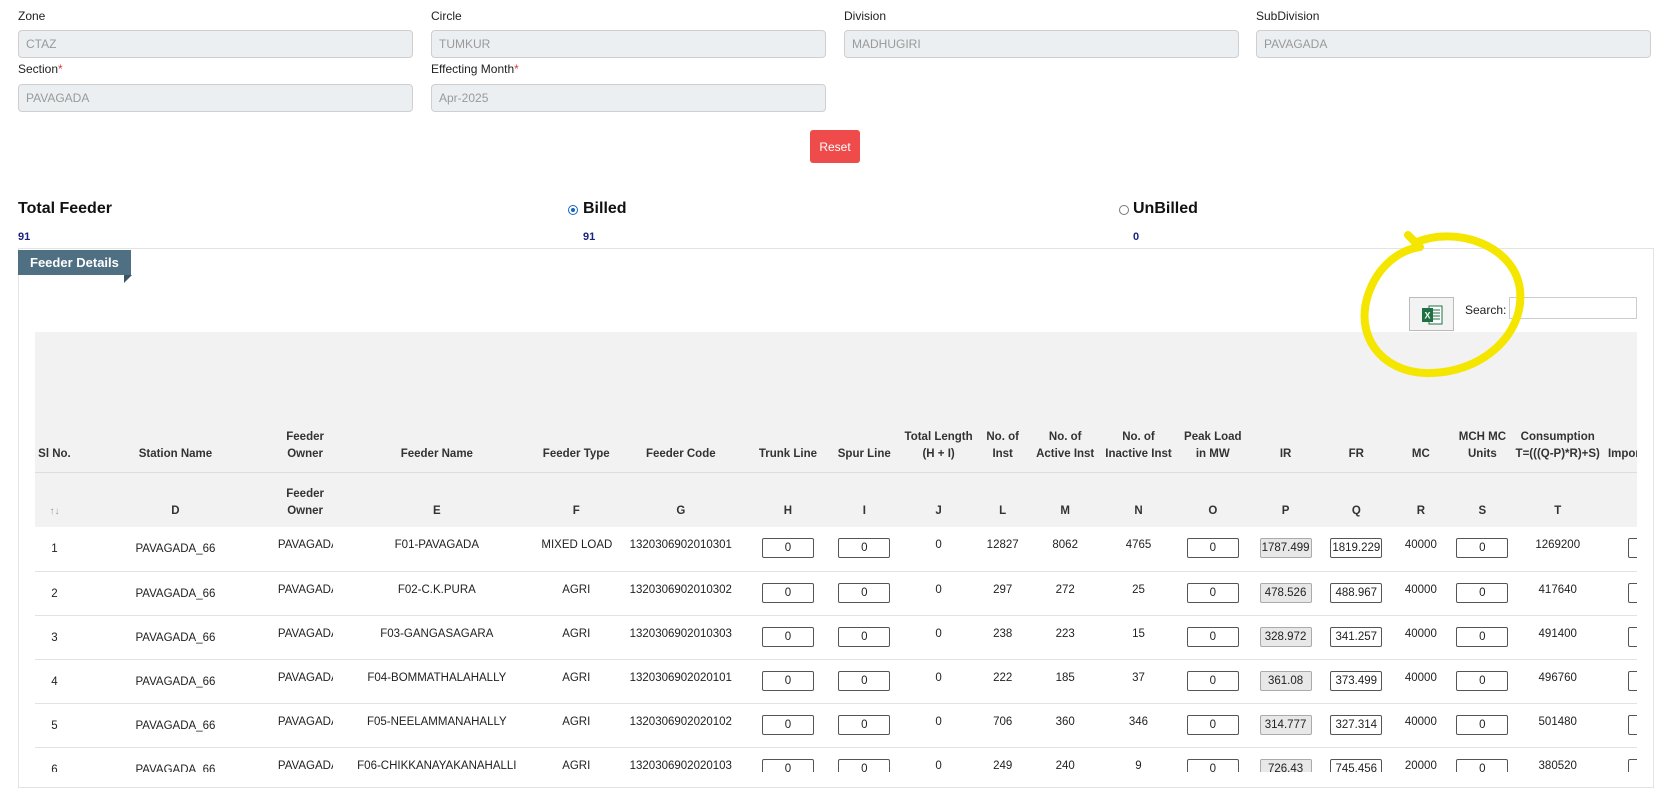 Image resolution: width=1666 pixels, height=788 pixels. What do you see at coordinates (680, 549) in the screenshot?
I see `table-cell: 1320306902010301` at bounding box center [680, 549].